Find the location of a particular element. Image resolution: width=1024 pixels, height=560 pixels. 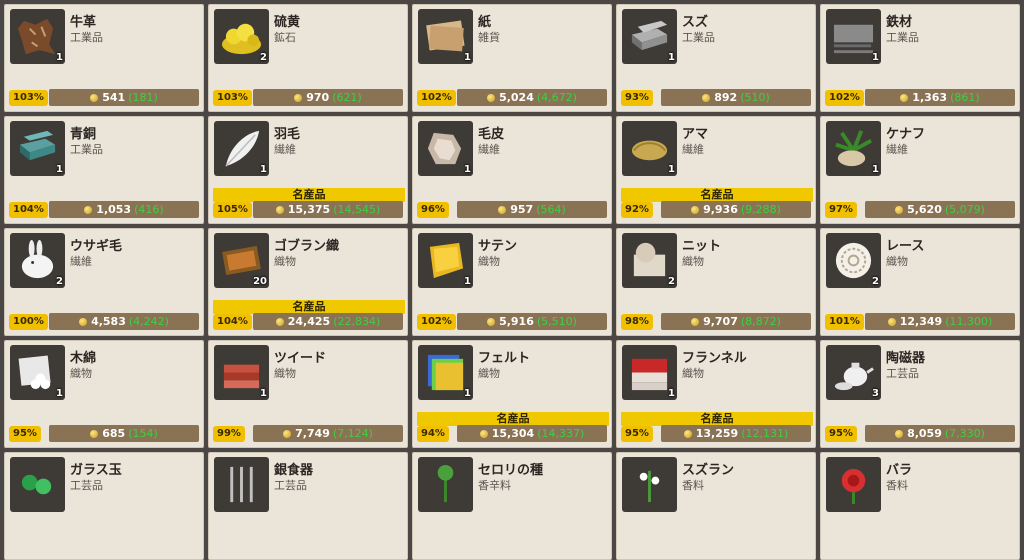

price-value: 541 is located at coordinates (114, 97).